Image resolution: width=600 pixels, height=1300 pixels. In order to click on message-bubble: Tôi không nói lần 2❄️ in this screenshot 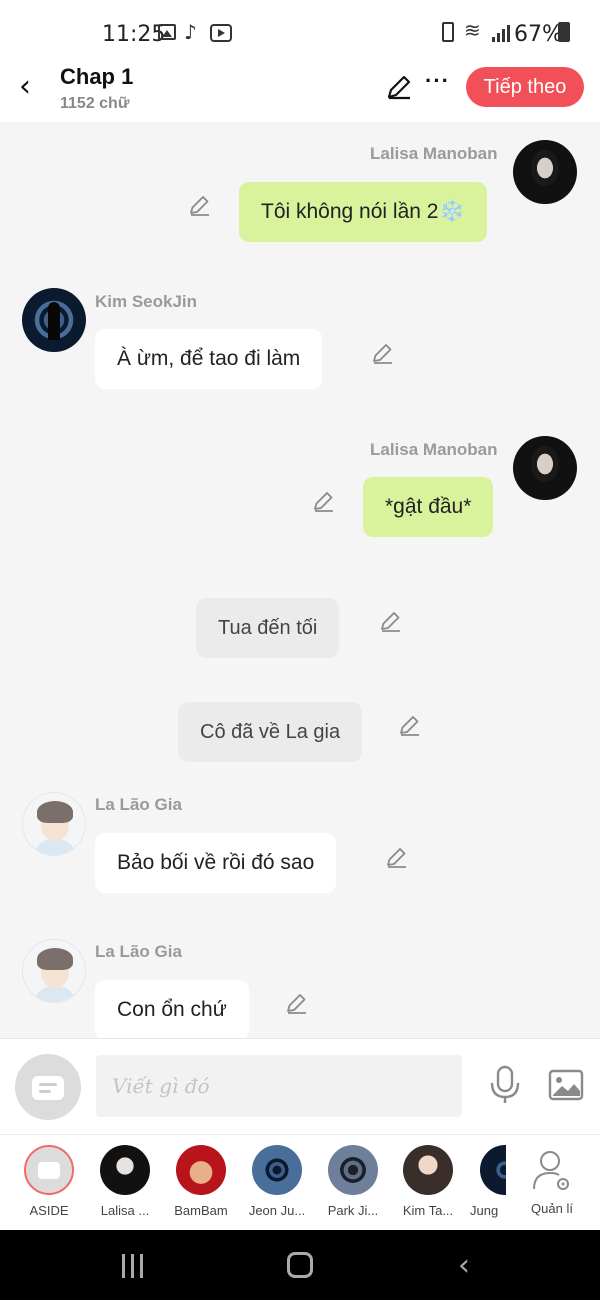, I will do `click(363, 212)`.